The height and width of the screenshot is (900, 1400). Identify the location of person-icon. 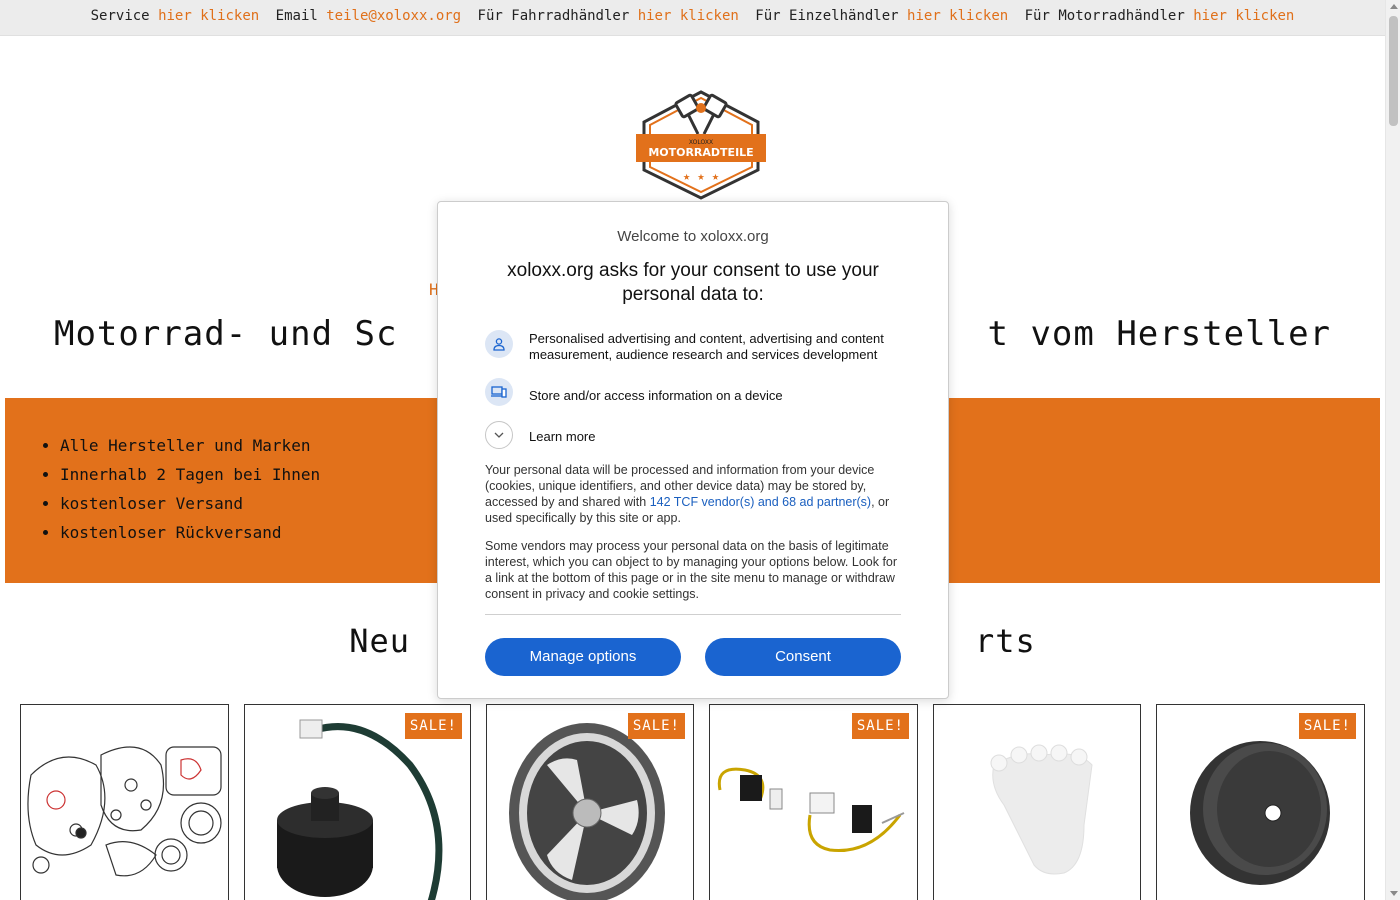
(499, 344).